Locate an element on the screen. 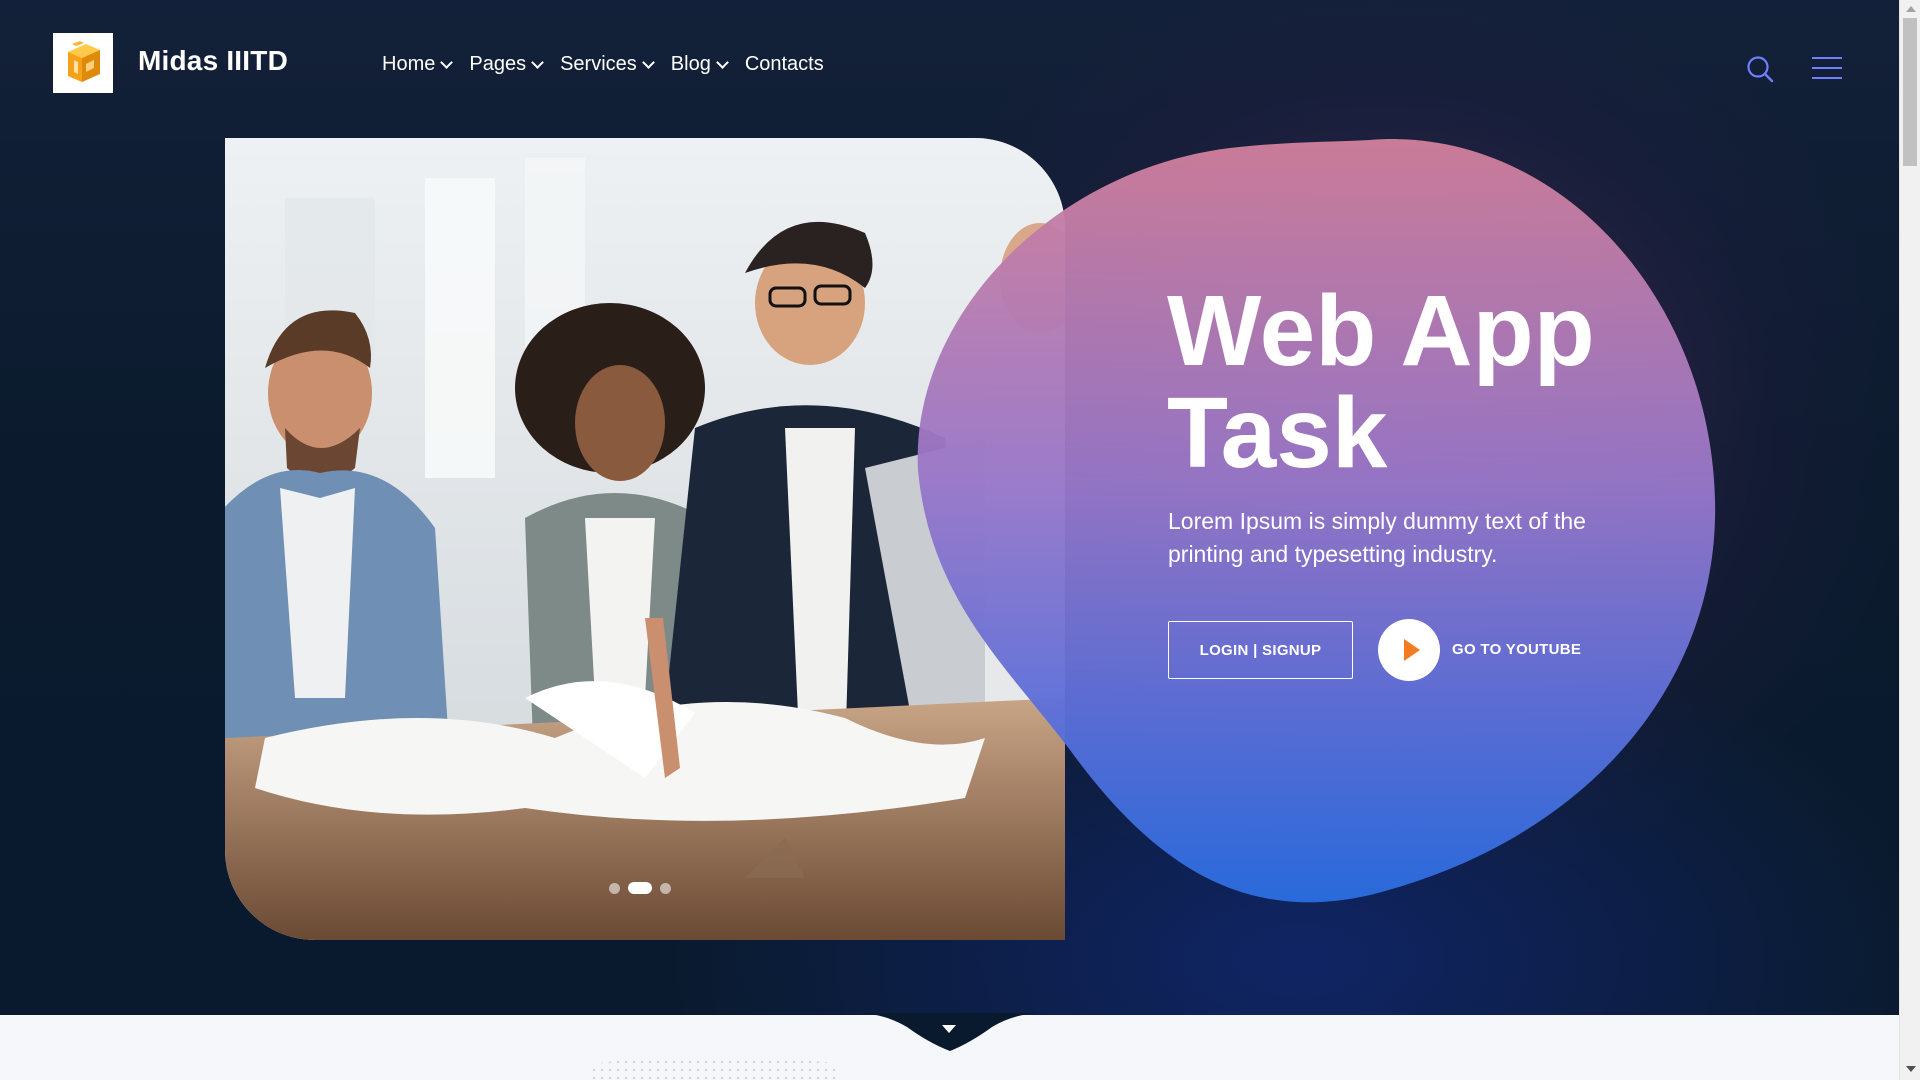 The height and width of the screenshot is (1080, 1920). carousel-dots is located at coordinates (640, 888).